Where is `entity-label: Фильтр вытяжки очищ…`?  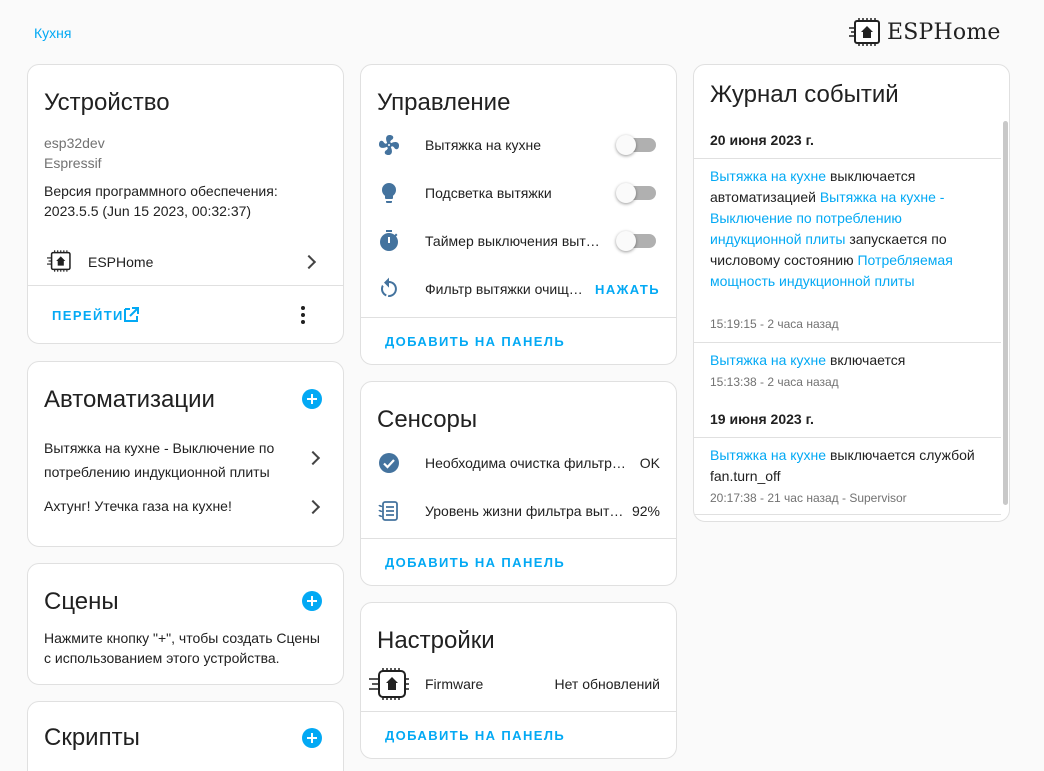 entity-label: Фильтр вытяжки очищ… is located at coordinates (504, 289).